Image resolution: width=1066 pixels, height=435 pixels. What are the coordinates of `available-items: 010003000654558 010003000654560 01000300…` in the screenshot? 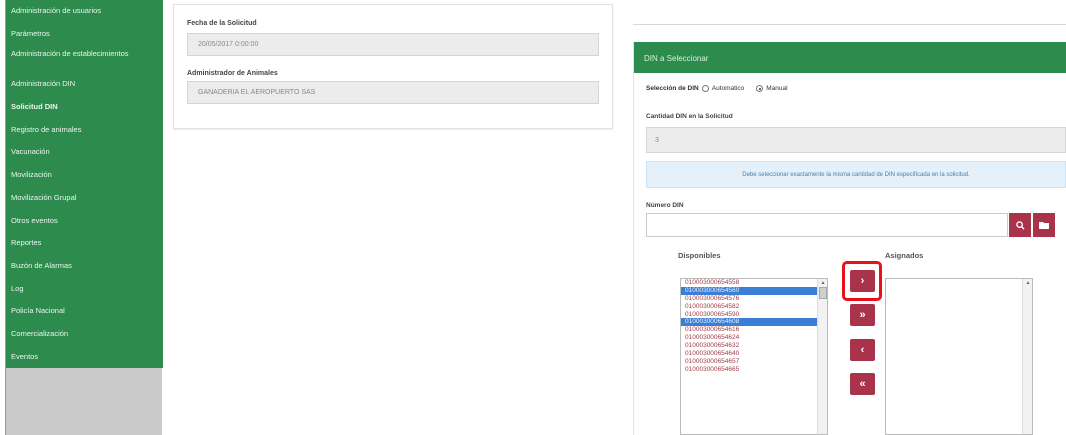 It's located at (754, 326).